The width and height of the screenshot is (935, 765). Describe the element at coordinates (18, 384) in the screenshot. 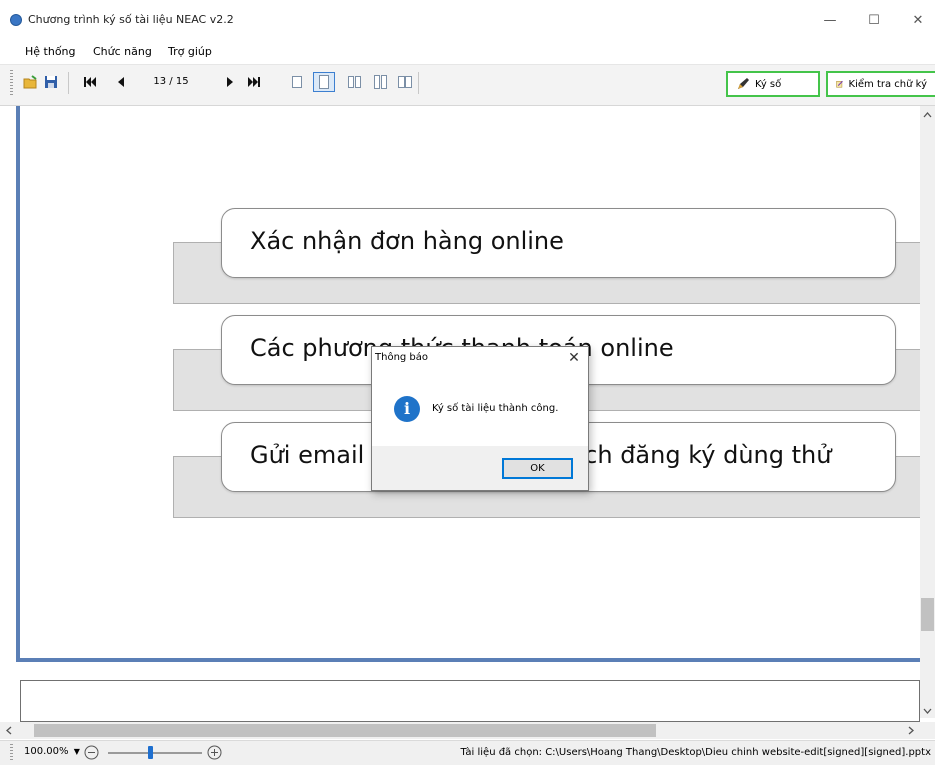

I see `page-frame-left` at that location.